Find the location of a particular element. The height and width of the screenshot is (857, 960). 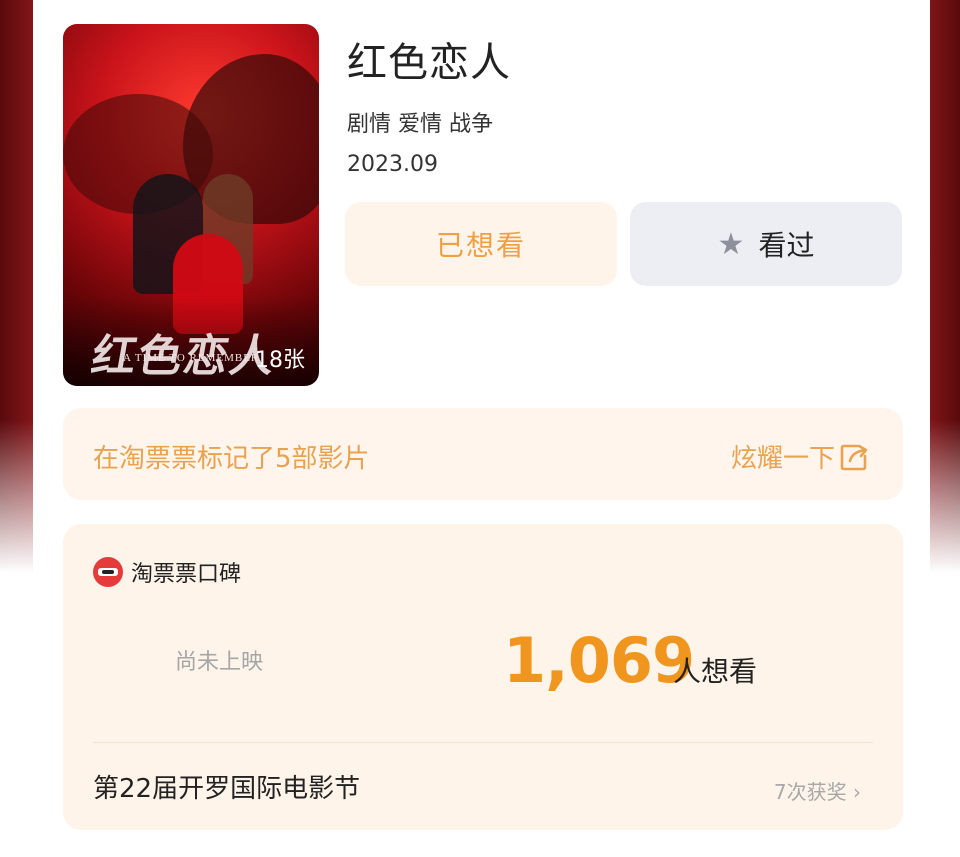

rating-brand: 淘票票口碑 is located at coordinates (167, 572).